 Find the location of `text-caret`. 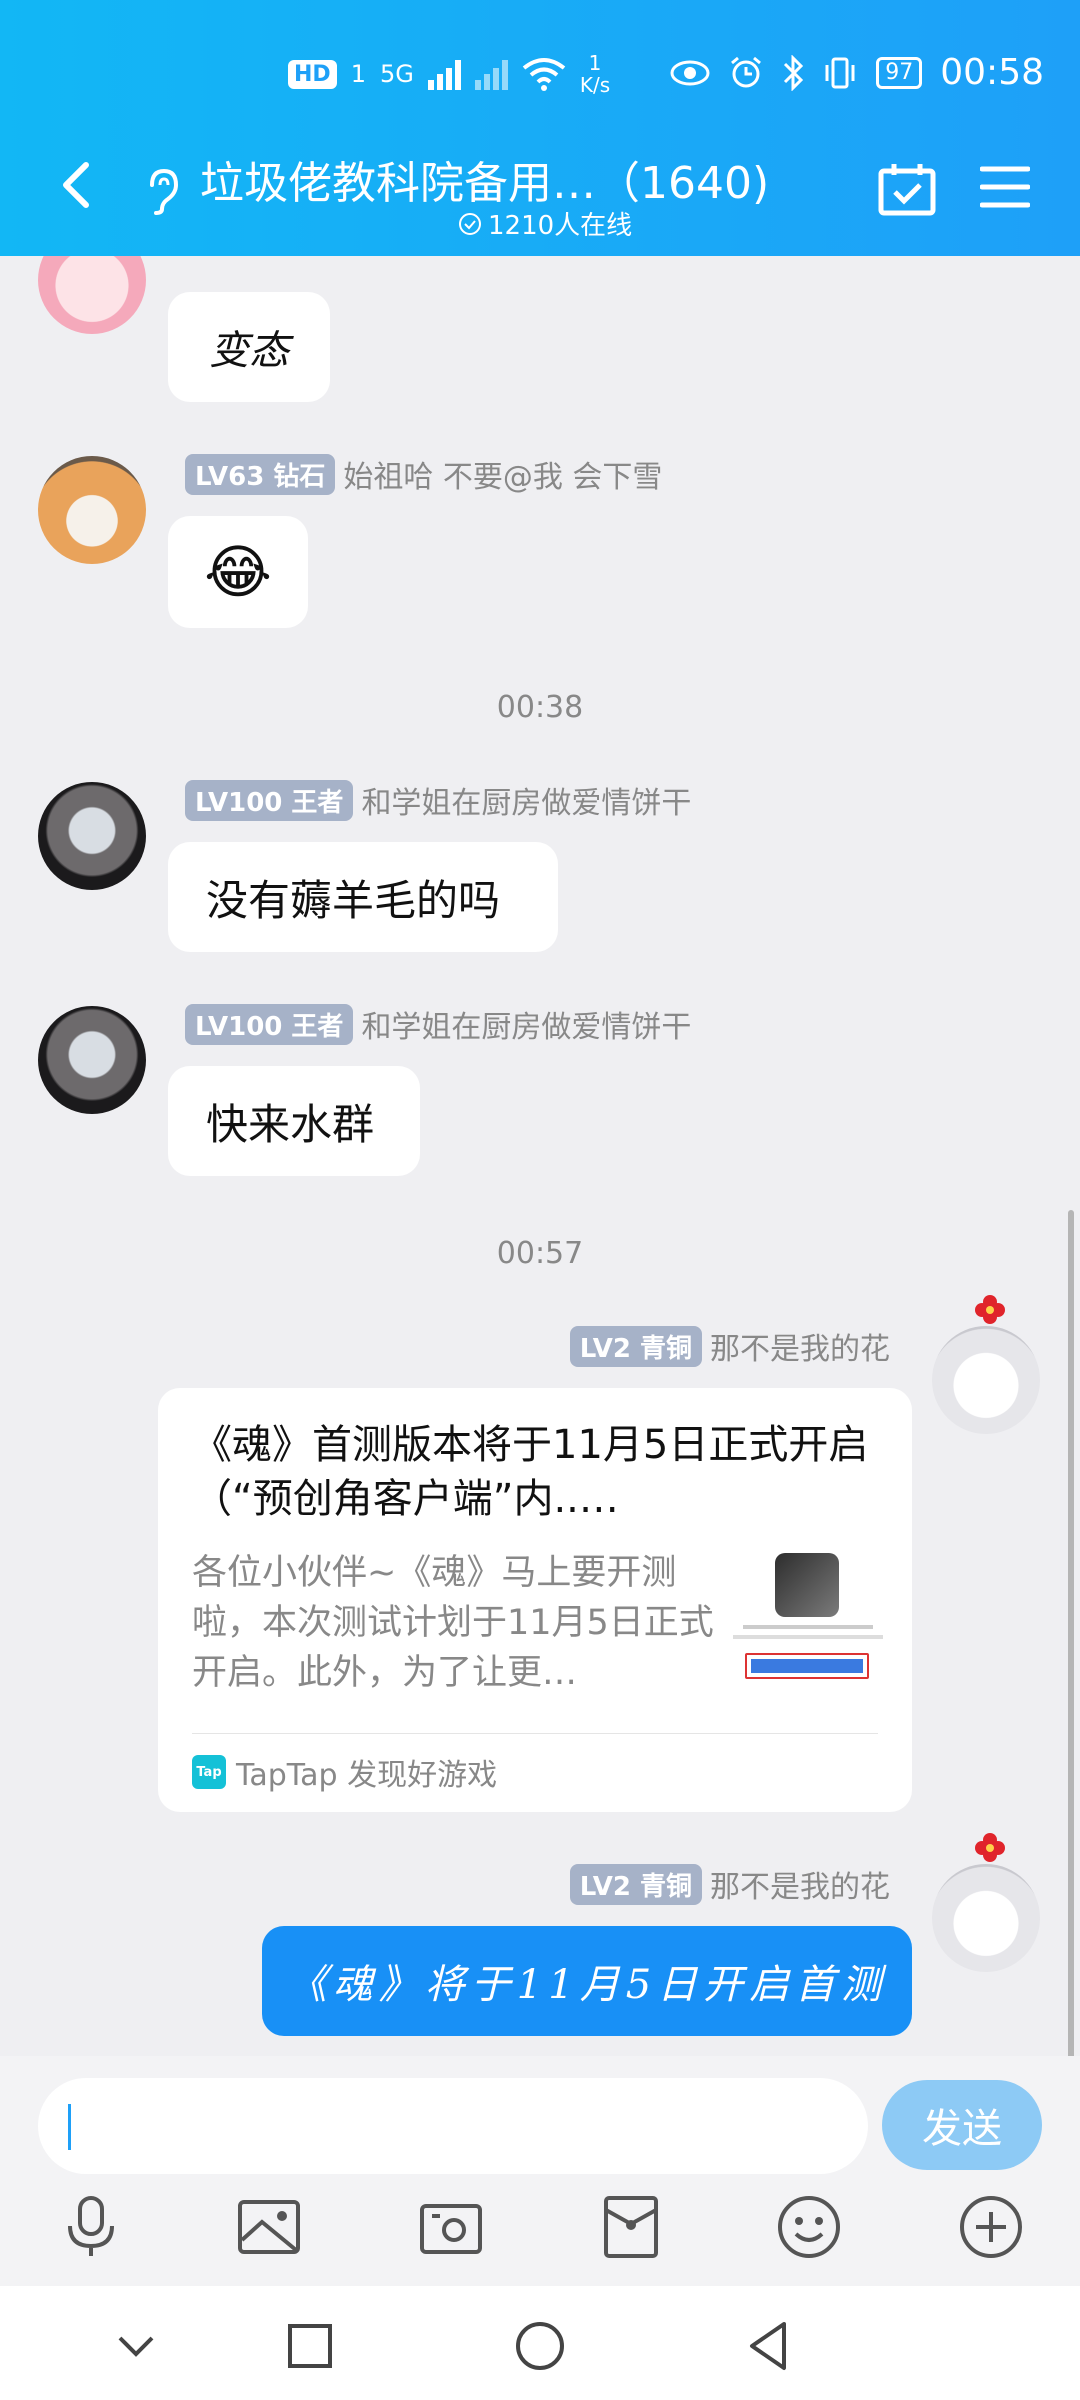

text-caret is located at coordinates (69, 2127).